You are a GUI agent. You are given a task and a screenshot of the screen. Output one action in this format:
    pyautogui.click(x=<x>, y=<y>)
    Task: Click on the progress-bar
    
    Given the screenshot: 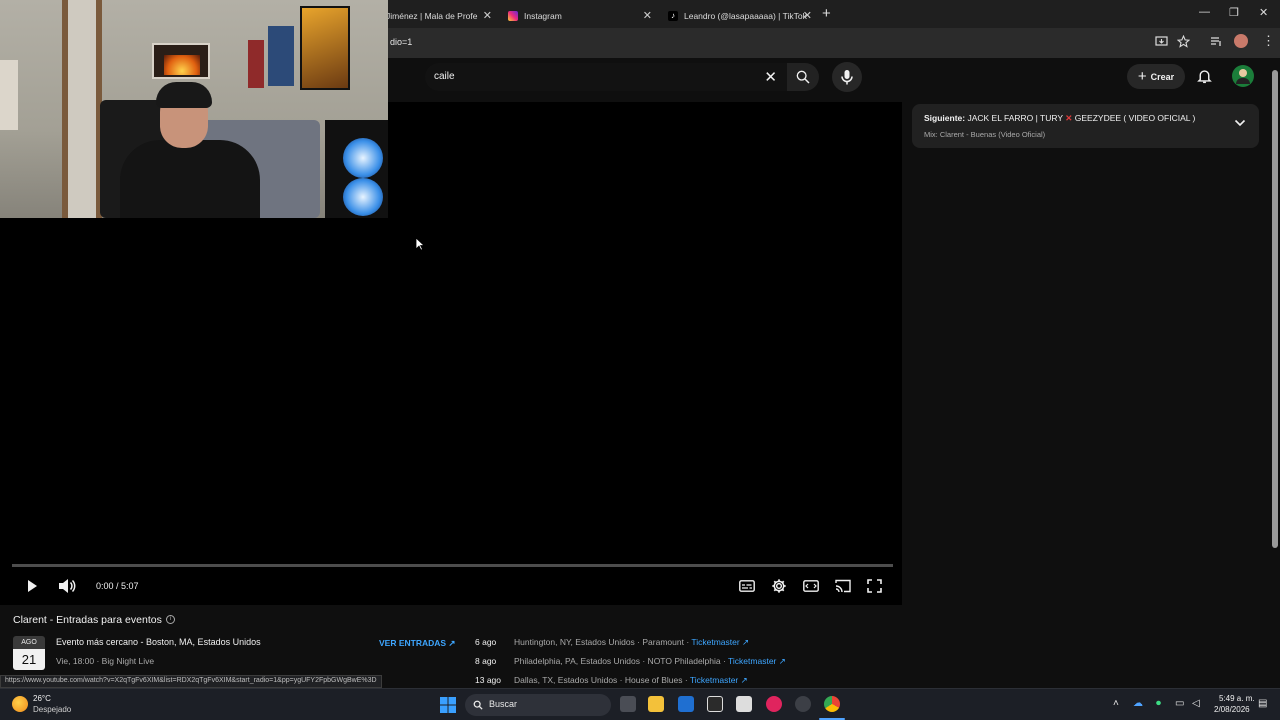 What is the action you would take?
    pyautogui.click(x=452, y=565)
    